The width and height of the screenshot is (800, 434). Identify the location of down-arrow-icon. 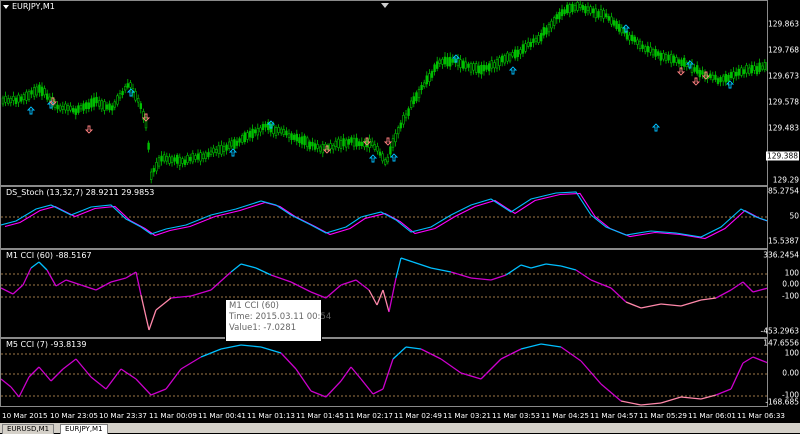
(89, 129).